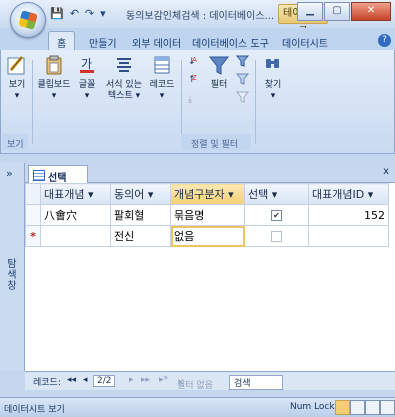  I want to click on record-selector, so click(33, 215).